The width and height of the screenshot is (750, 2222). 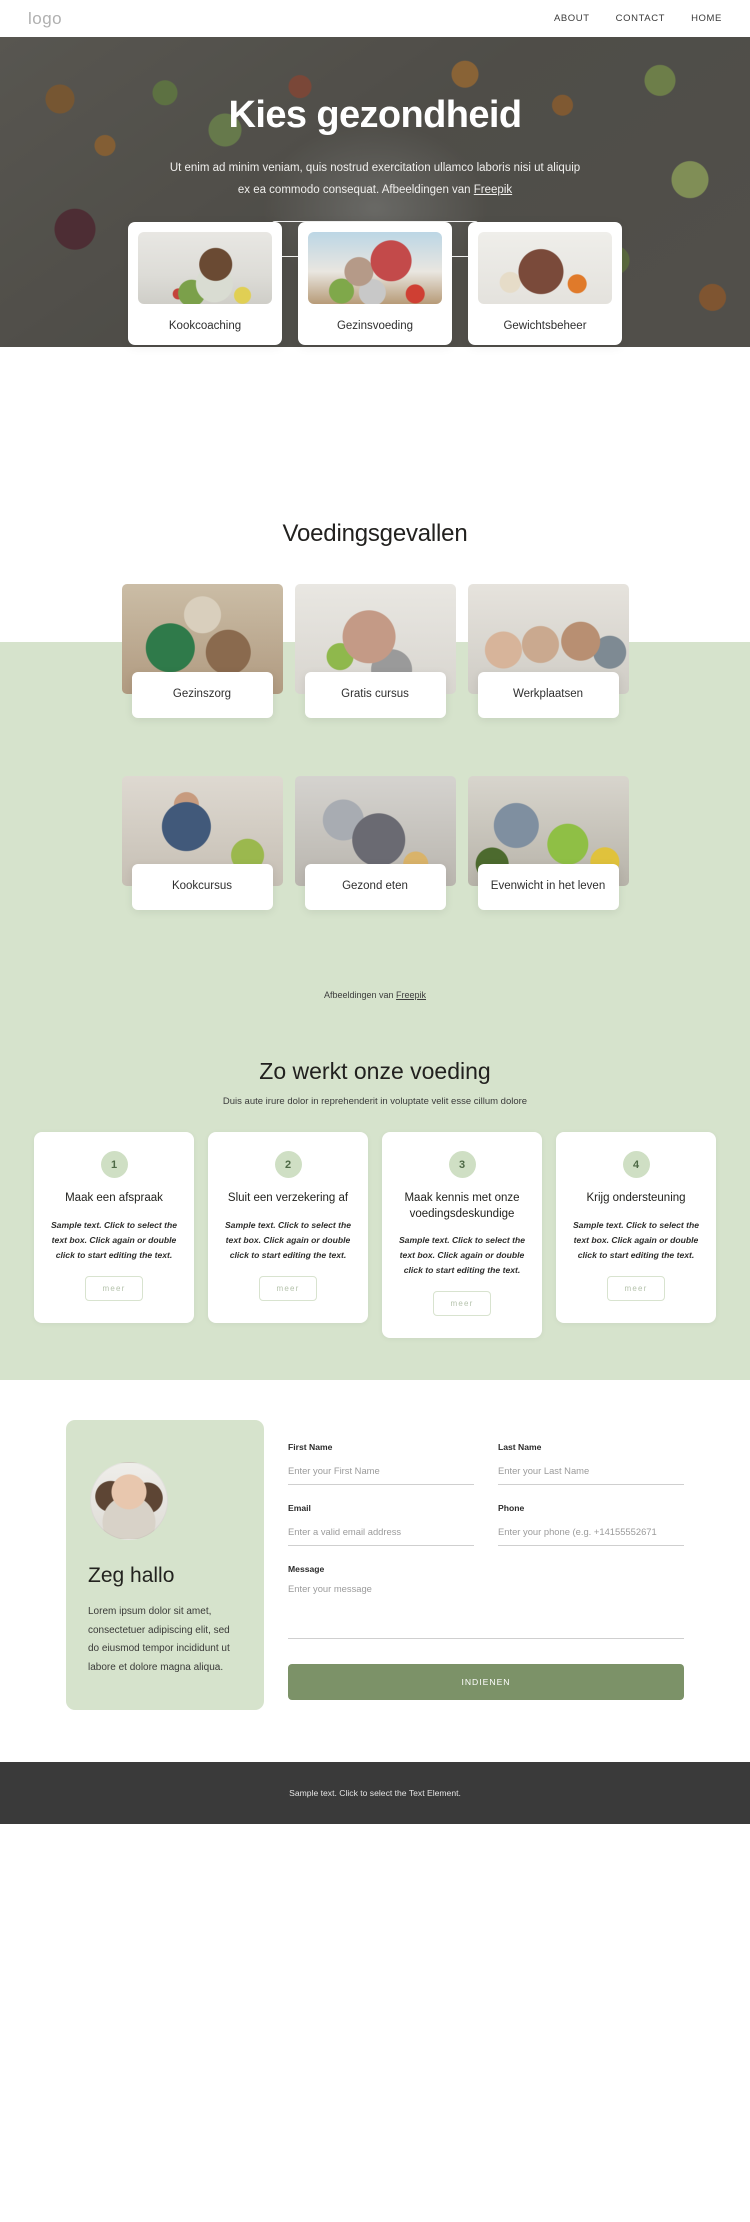 What do you see at coordinates (636, 1198) in the screenshot?
I see `step-title-4: Krijg ondersteuning` at bounding box center [636, 1198].